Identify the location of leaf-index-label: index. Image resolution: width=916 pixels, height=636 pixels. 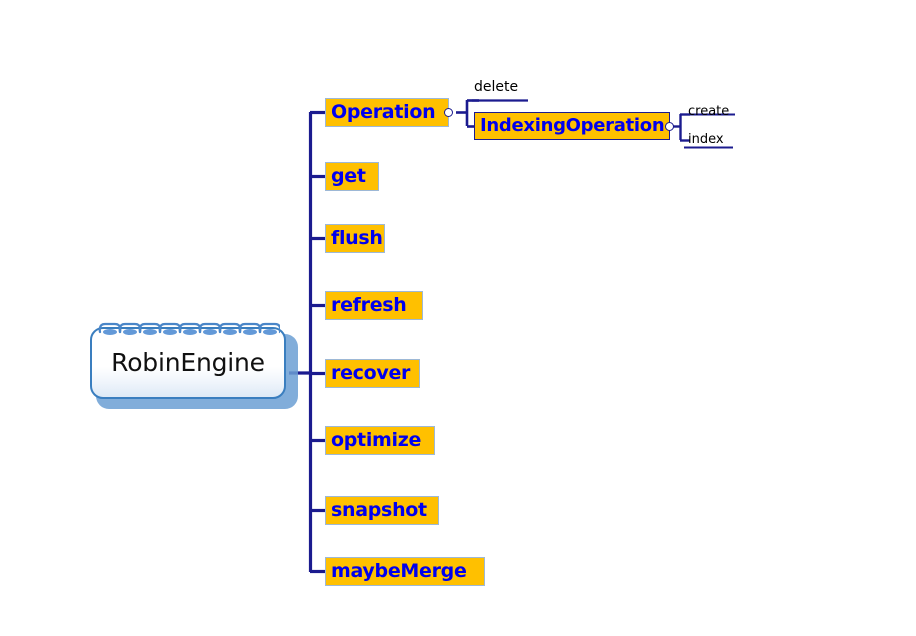
(706, 139).